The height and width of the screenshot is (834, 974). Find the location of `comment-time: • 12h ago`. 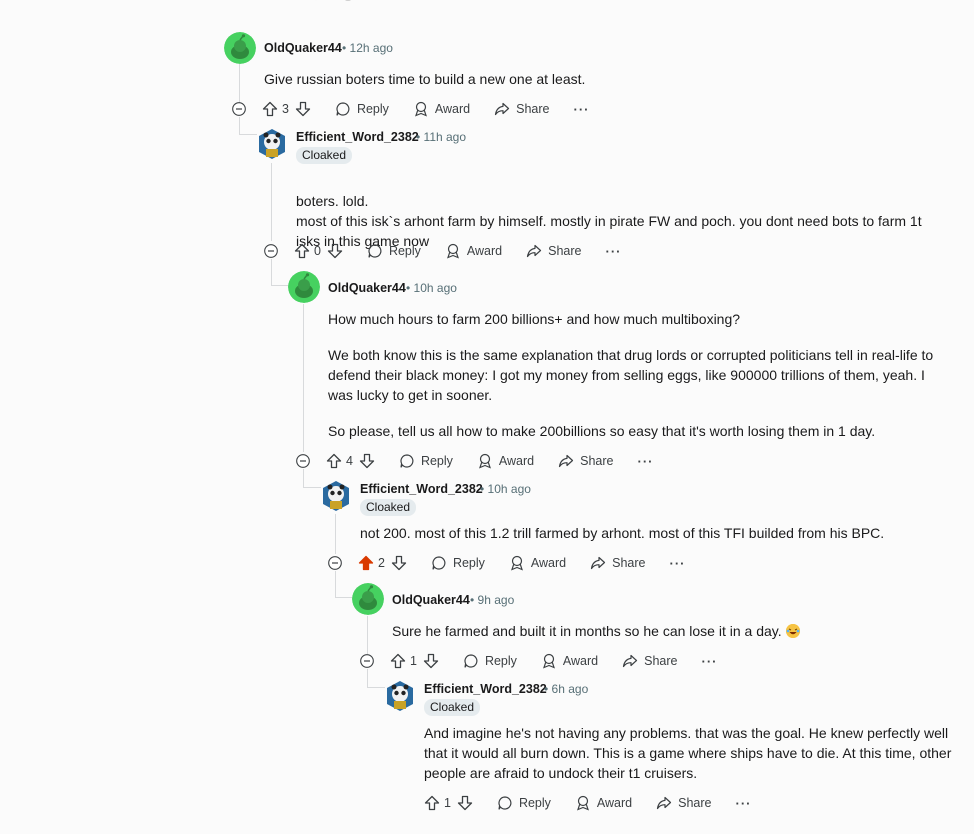

comment-time: • 12h ago is located at coordinates (367, 48).